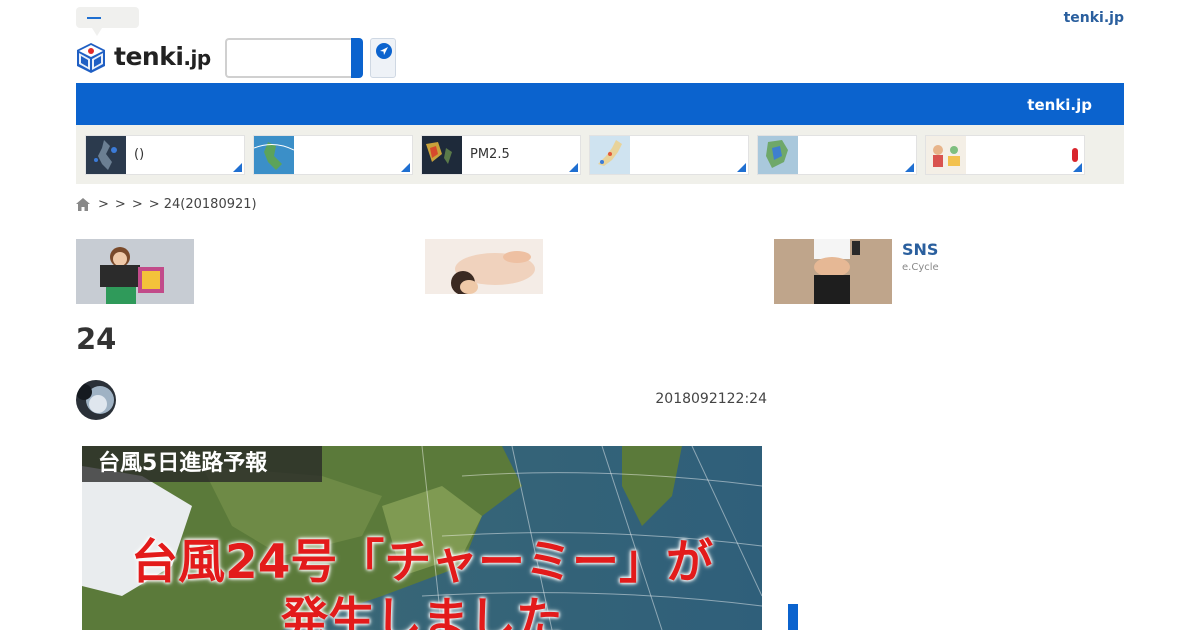 The width and height of the screenshot is (1200, 630). I want to click on search-bar, so click(294, 58).